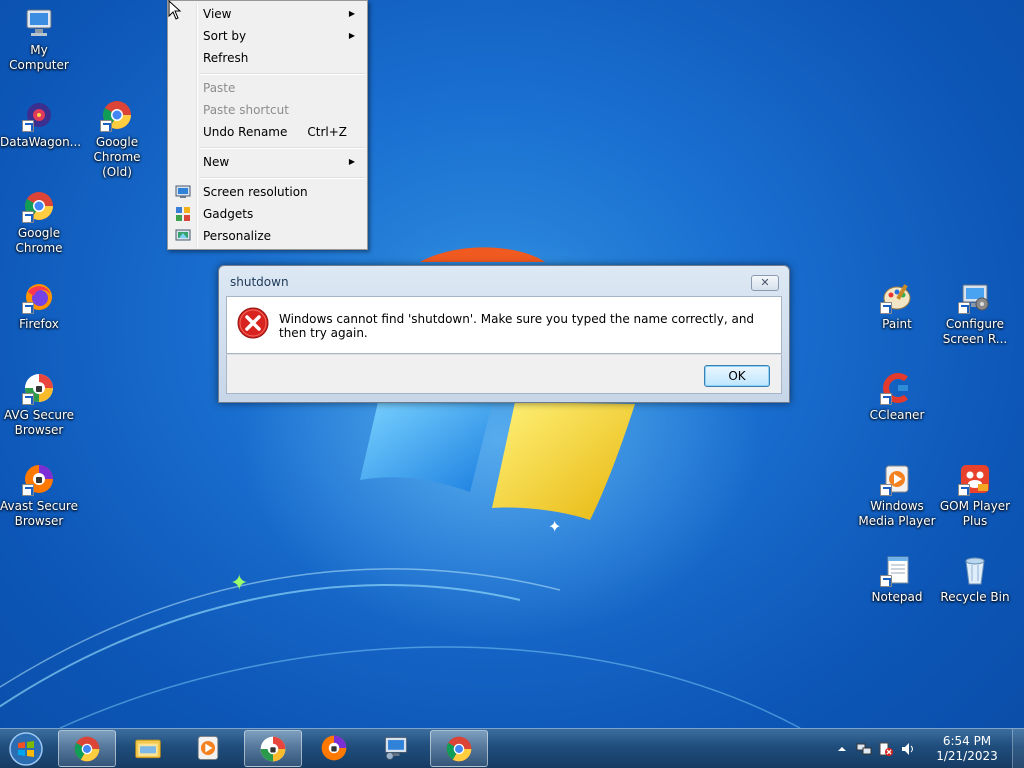 The height and width of the screenshot is (768, 1024). I want to click on show-hidden-icons-icon, so click(842, 749).